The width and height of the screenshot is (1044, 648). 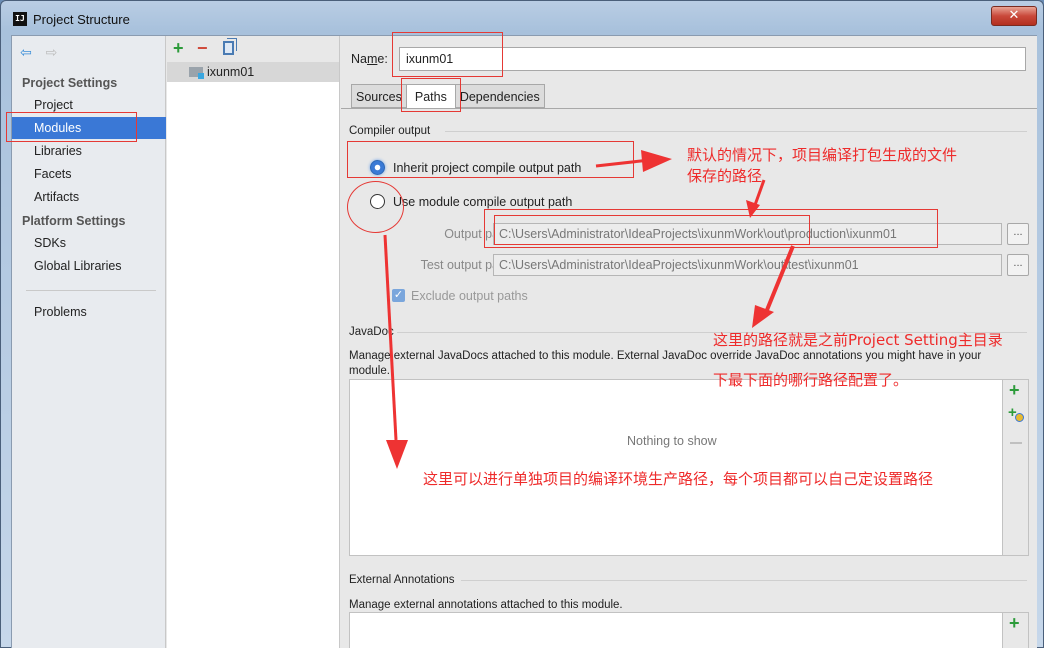 I want to click on annotation-note-project-setting-path-2: 下最下面的哪行路径配置了。, so click(x=811, y=380).